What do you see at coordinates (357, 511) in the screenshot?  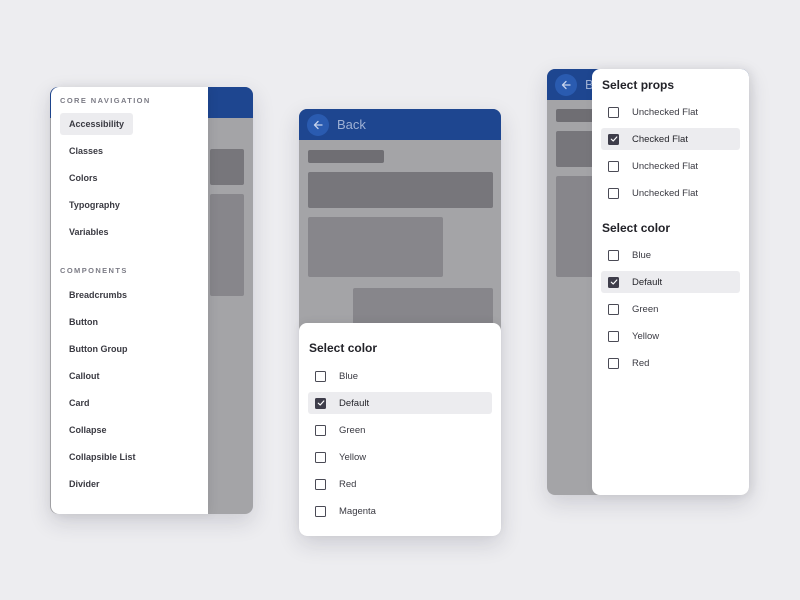 I see `option-label: Magenta` at bounding box center [357, 511].